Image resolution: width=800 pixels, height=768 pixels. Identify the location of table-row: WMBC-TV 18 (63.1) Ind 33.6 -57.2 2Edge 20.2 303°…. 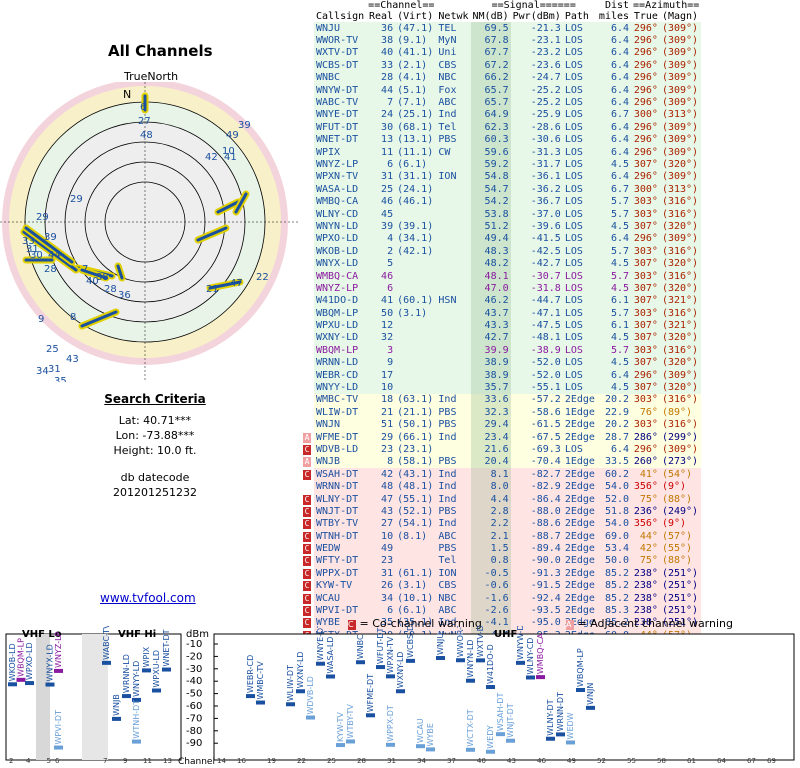
(501, 400).